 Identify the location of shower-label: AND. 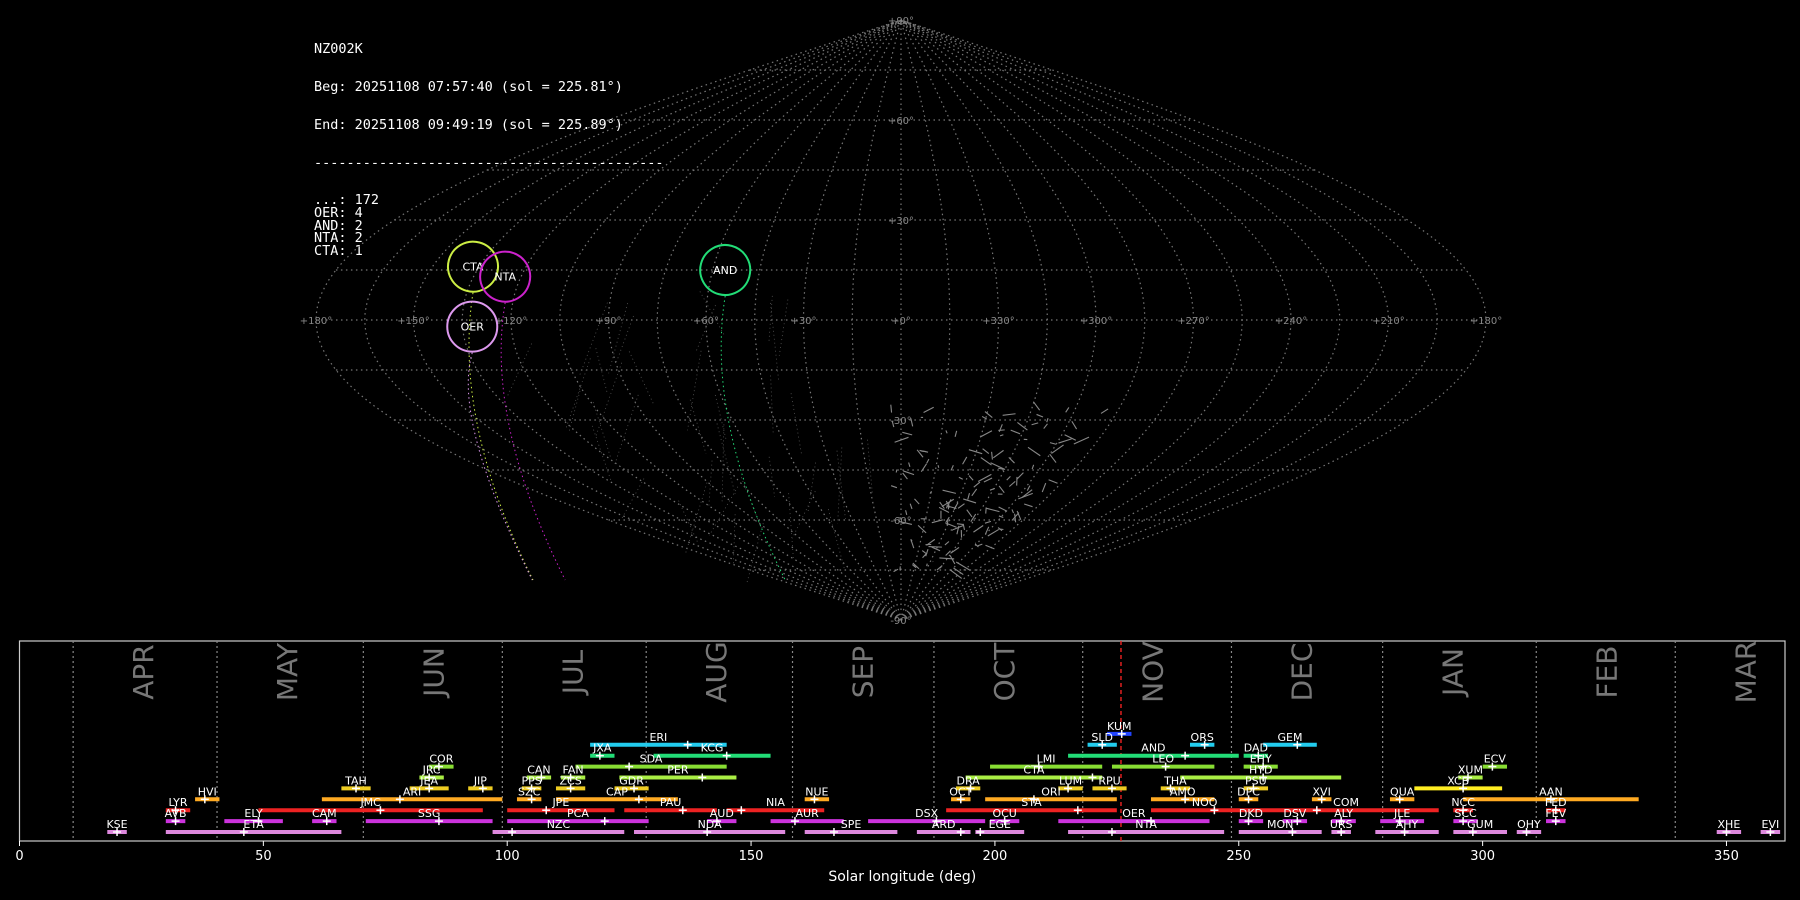
(1153, 748).